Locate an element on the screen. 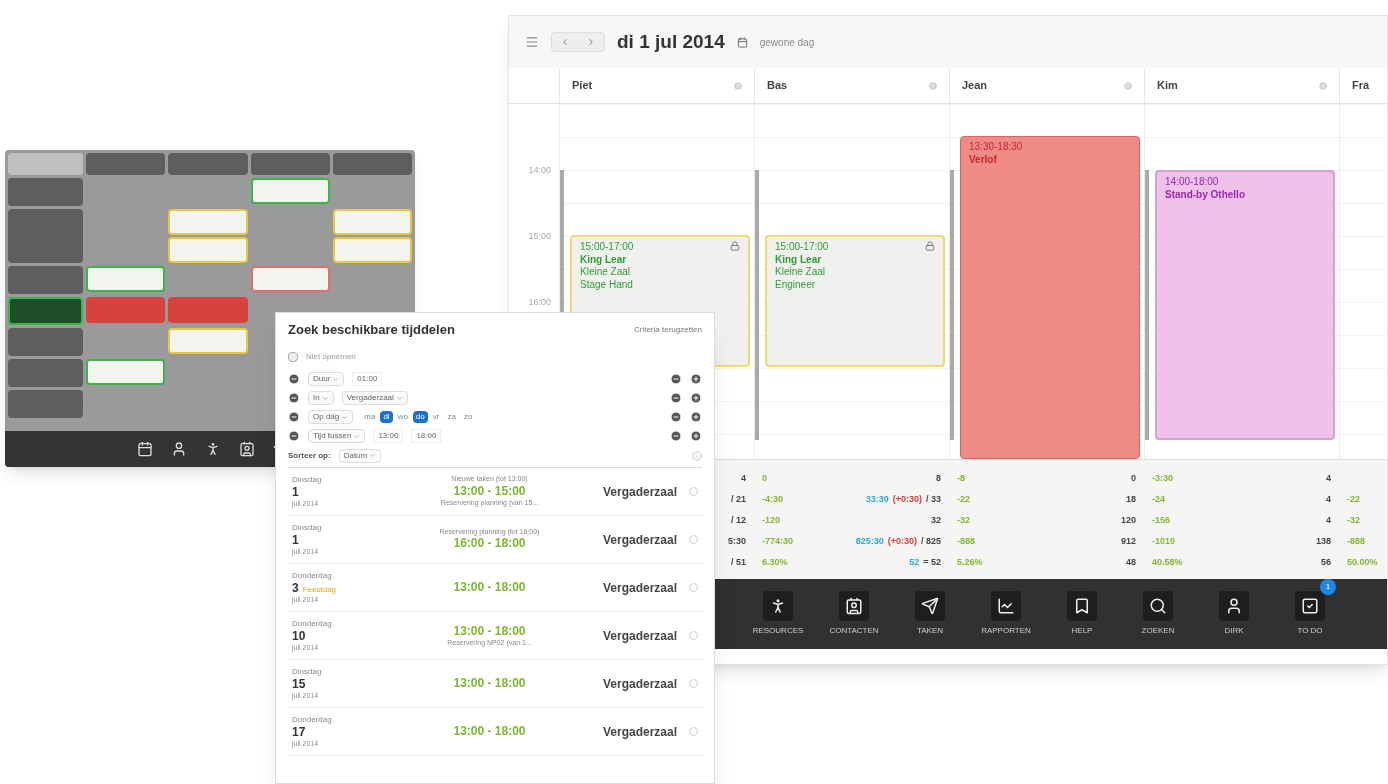  day-label is located at coordinates (45, 311).